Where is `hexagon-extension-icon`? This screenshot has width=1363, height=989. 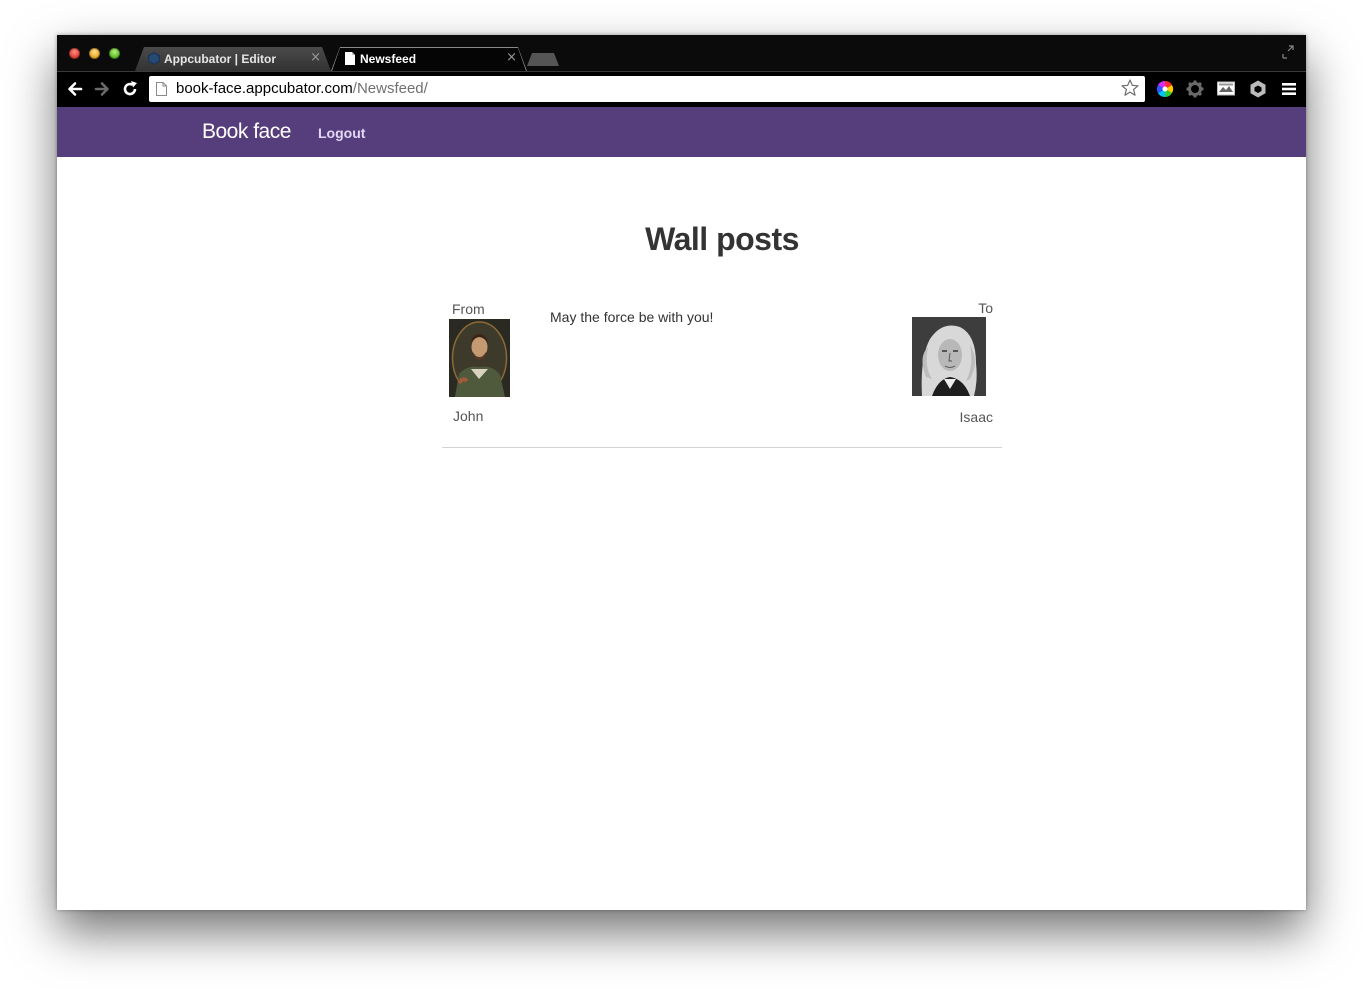 hexagon-extension-icon is located at coordinates (1258, 89).